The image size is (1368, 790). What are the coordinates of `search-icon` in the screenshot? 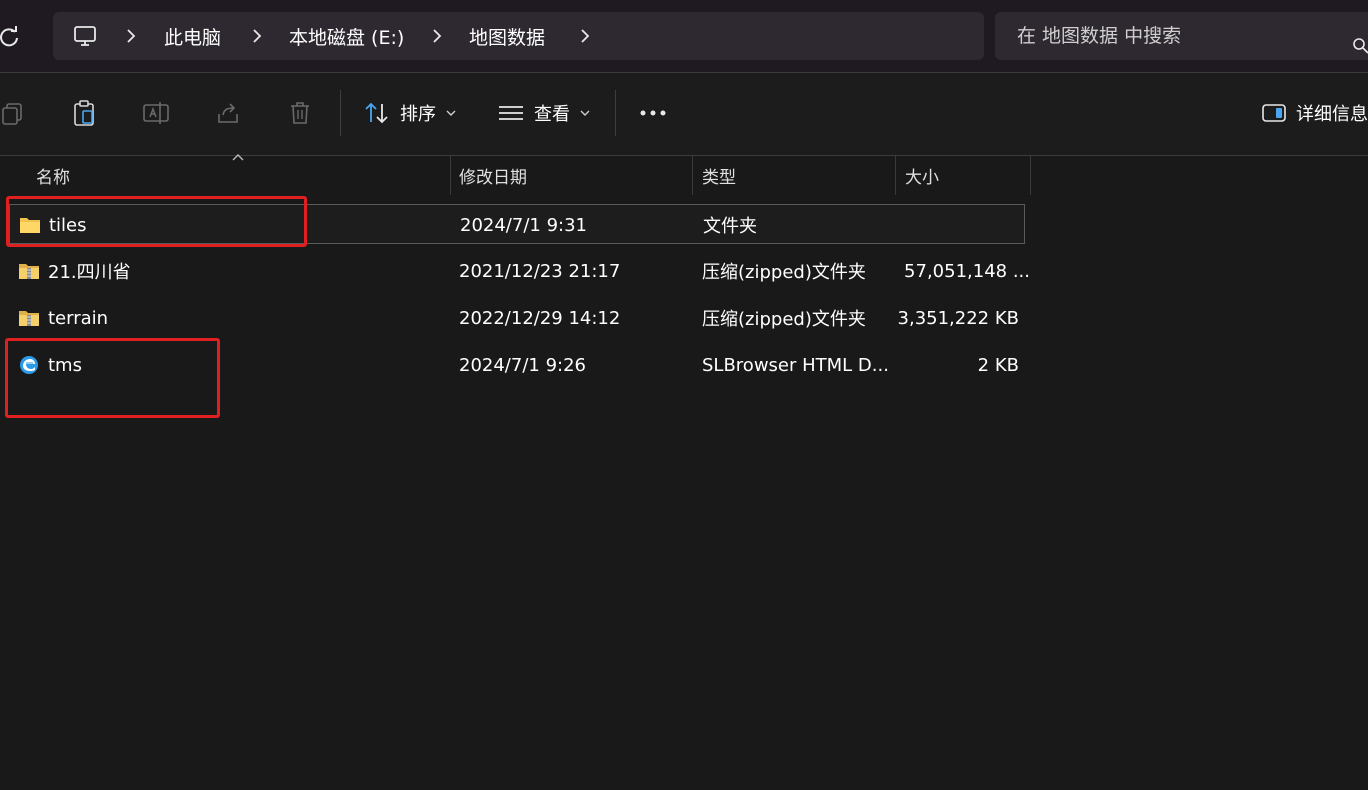 It's located at (1360, 48).